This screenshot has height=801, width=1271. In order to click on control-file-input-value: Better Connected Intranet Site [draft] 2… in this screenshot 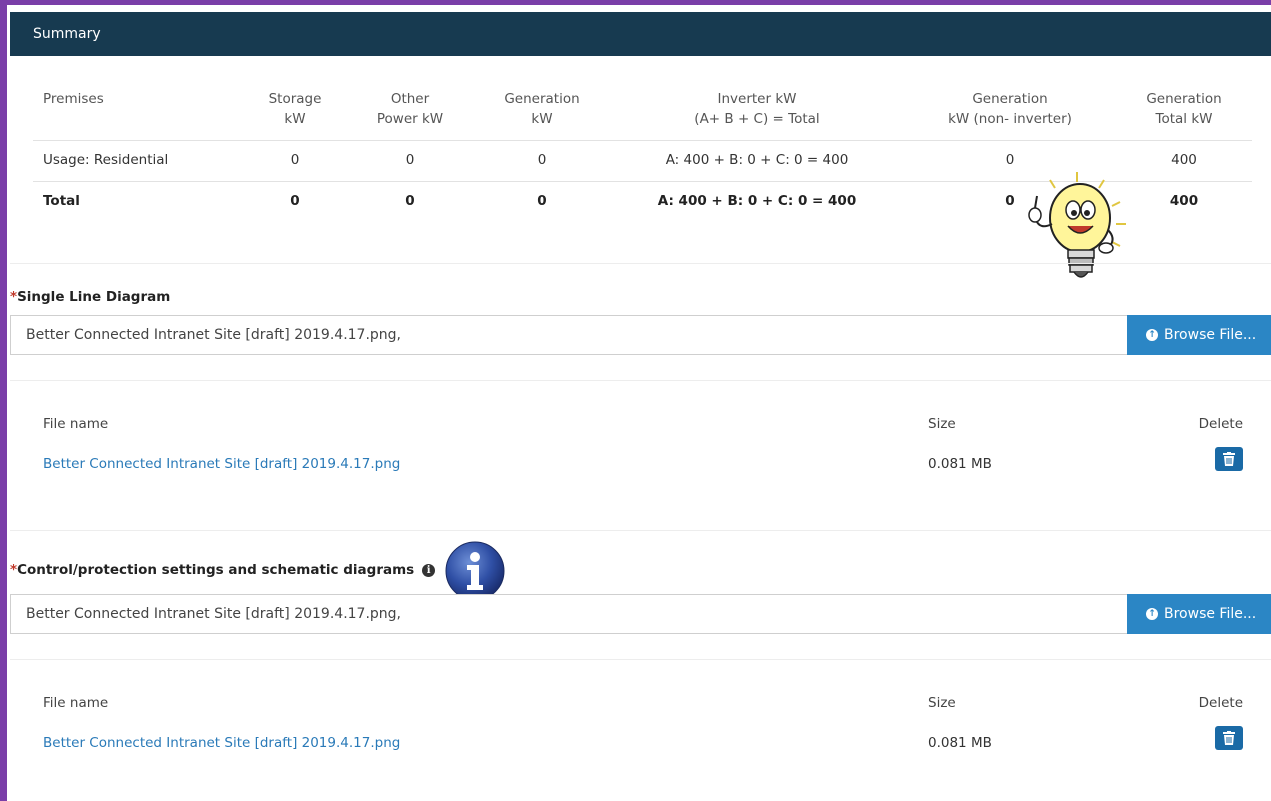, I will do `click(213, 614)`.